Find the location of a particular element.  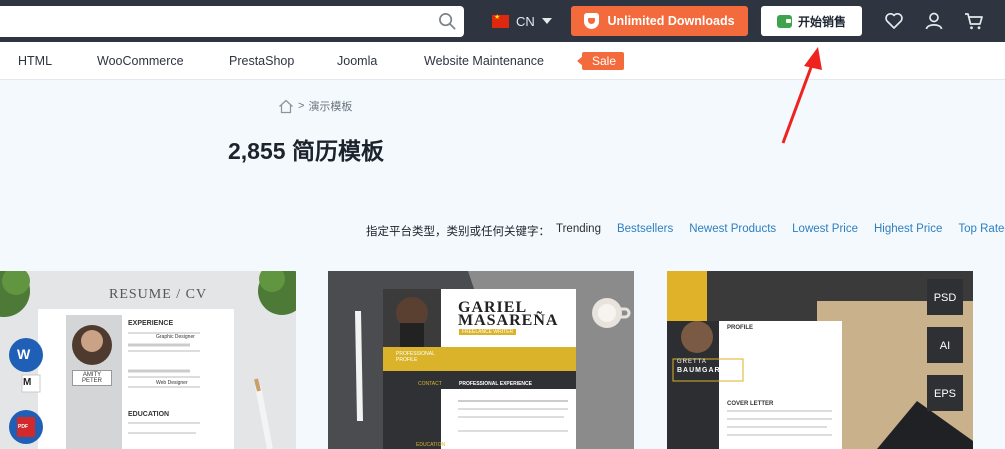

card-job-2: Web Designer is located at coordinates (172, 383).